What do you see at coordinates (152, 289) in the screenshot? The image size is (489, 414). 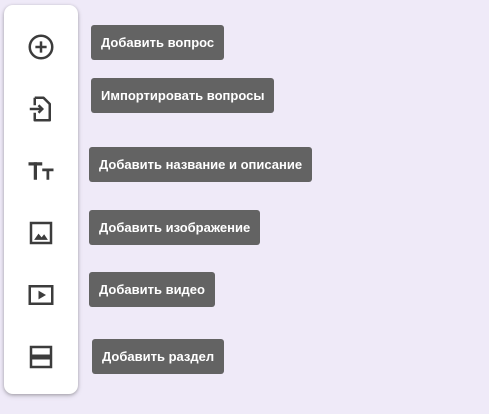 I see `tooltip-add-video: Добавить видео` at bounding box center [152, 289].